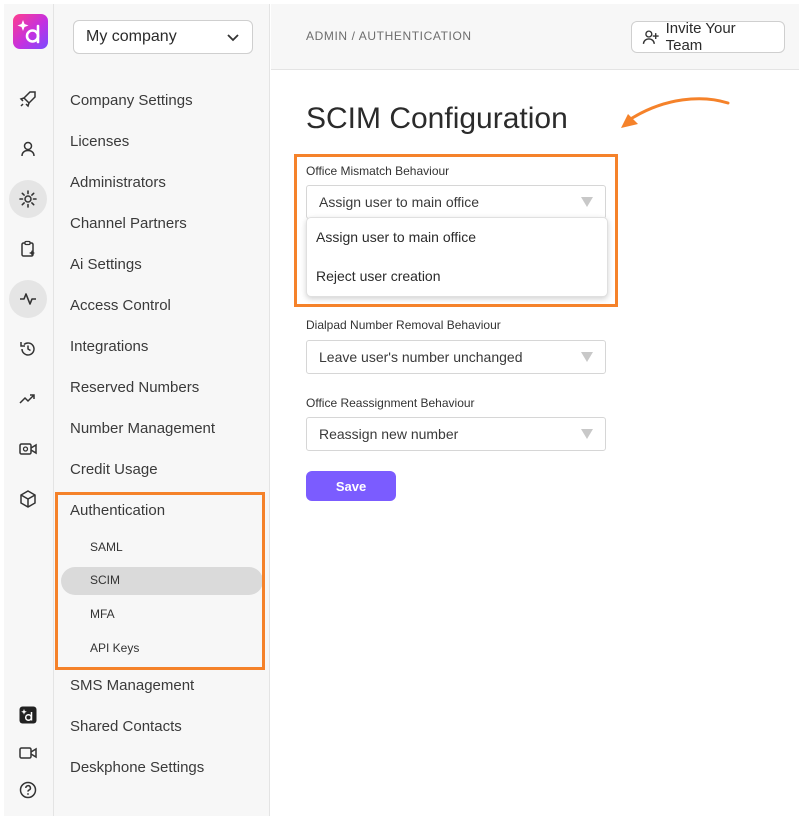 The image size is (803, 820). Describe the element at coordinates (650, 37) in the screenshot. I see `add-user-icon` at that location.